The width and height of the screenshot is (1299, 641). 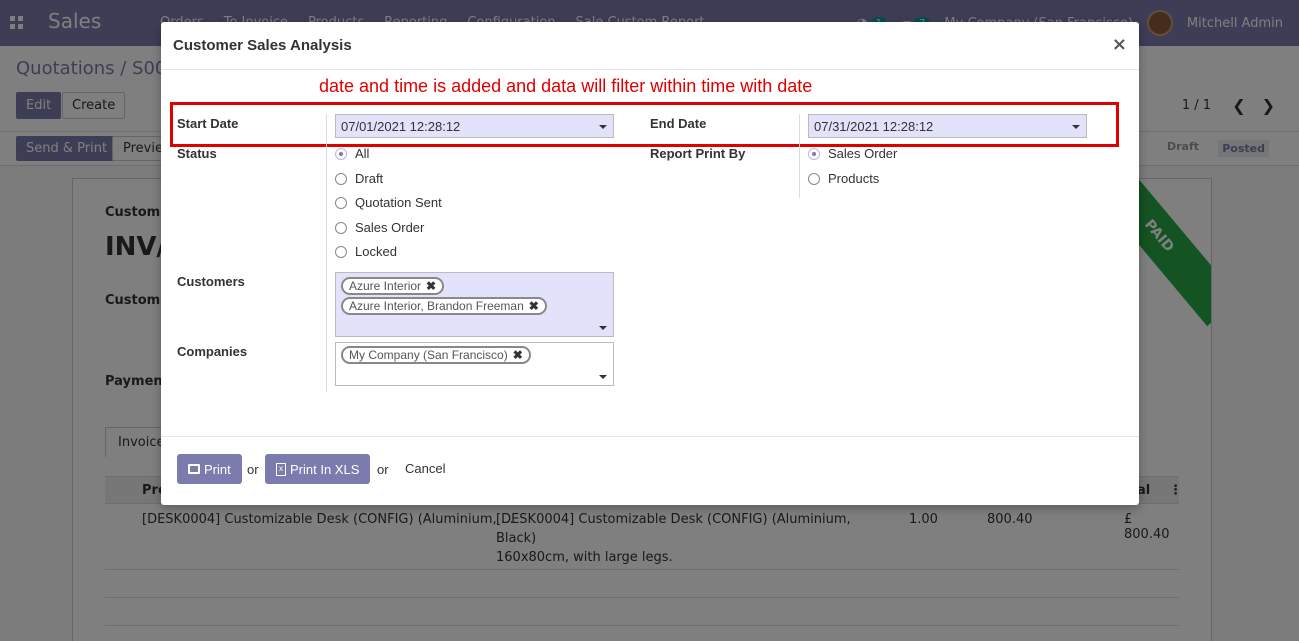 What do you see at coordinates (352, 153) in the screenshot?
I see `status-option-all: All` at bounding box center [352, 153].